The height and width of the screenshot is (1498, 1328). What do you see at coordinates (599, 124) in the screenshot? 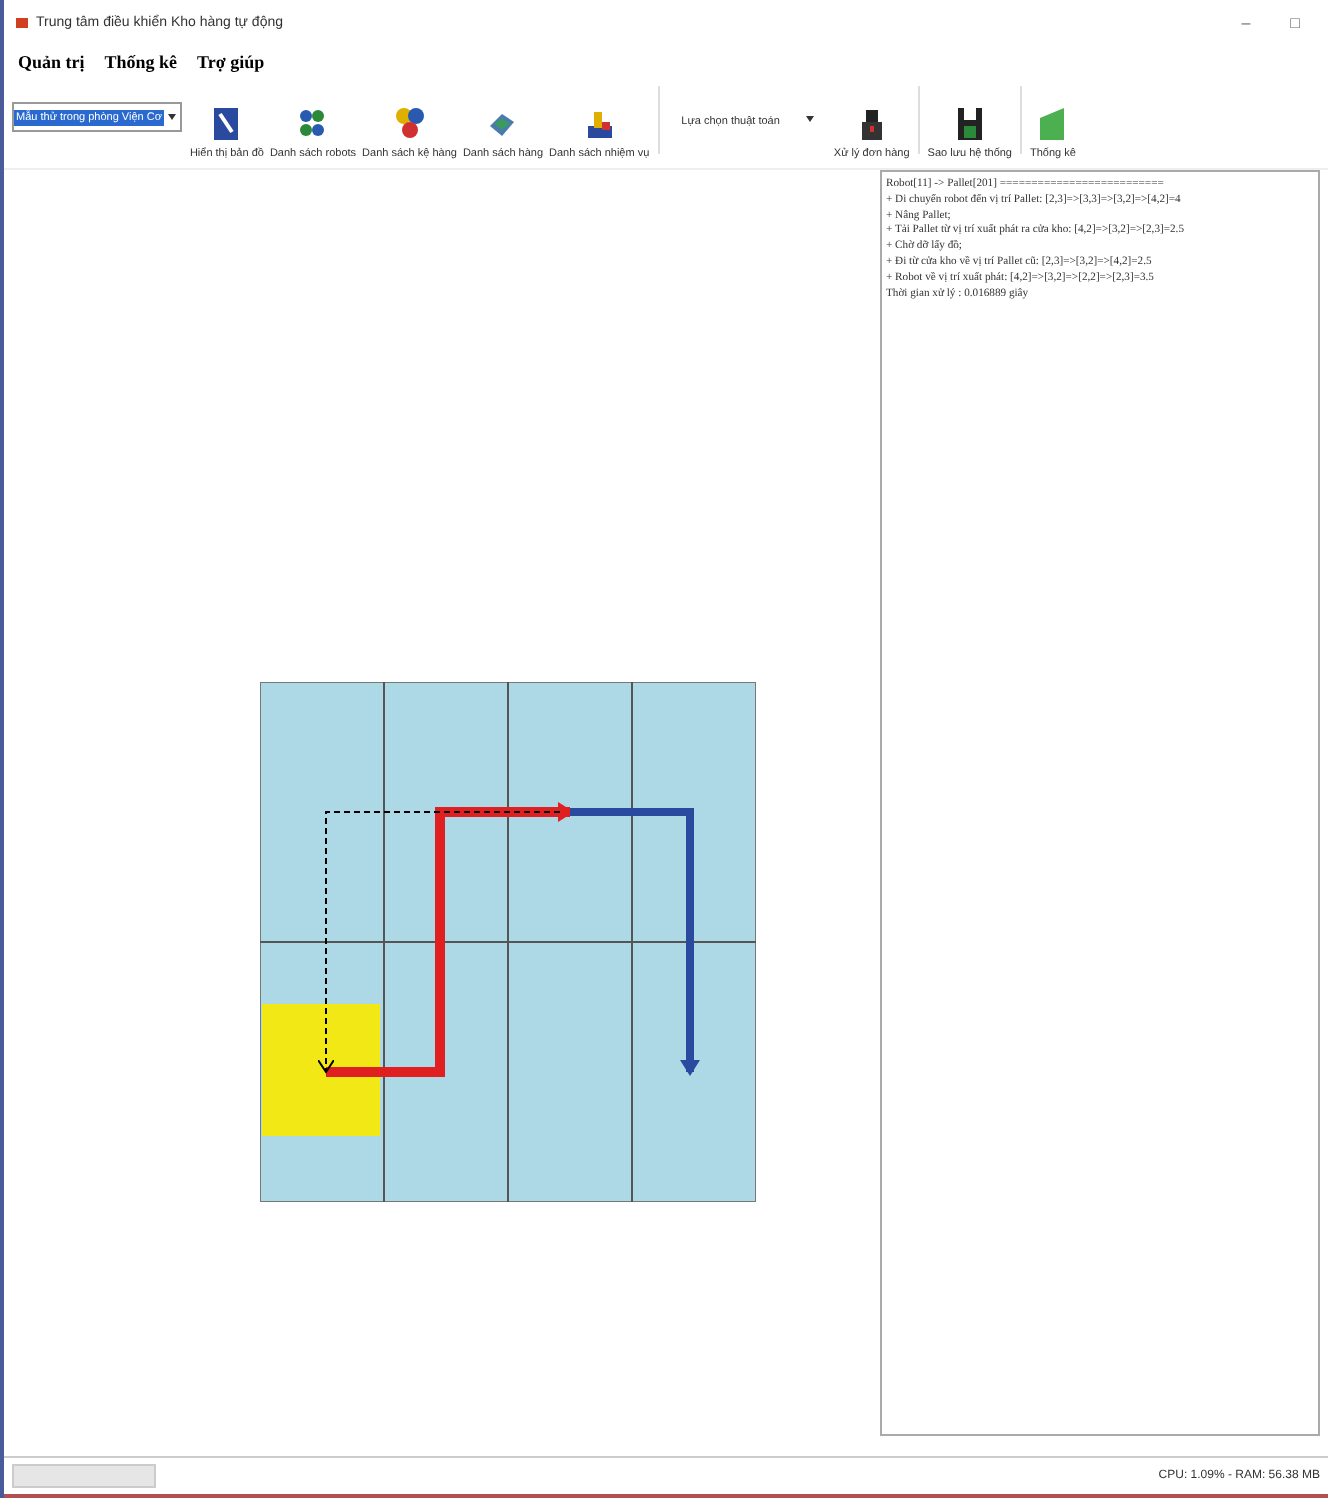
I see `blocks-icon` at bounding box center [599, 124].